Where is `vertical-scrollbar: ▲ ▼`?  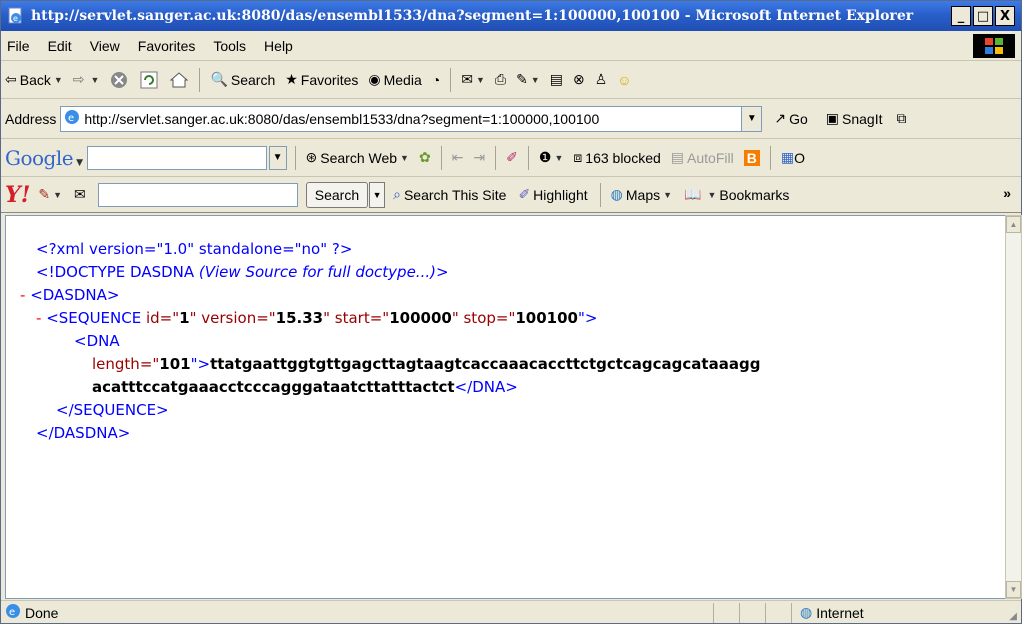
vertical-scrollbar: ▲ ▼ is located at coordinates (1013, 407).